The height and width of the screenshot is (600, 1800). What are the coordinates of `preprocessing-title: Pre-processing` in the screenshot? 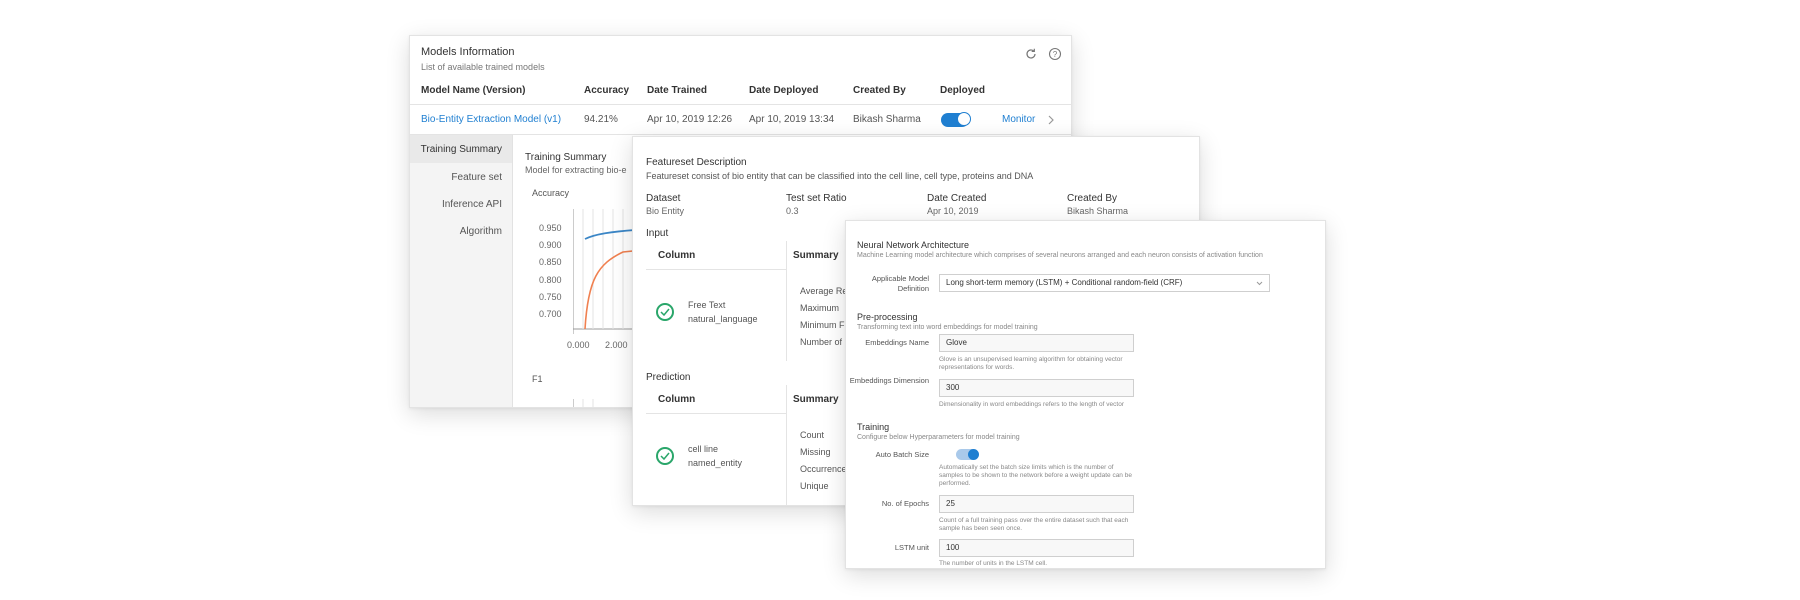 It's located at (887, 317).